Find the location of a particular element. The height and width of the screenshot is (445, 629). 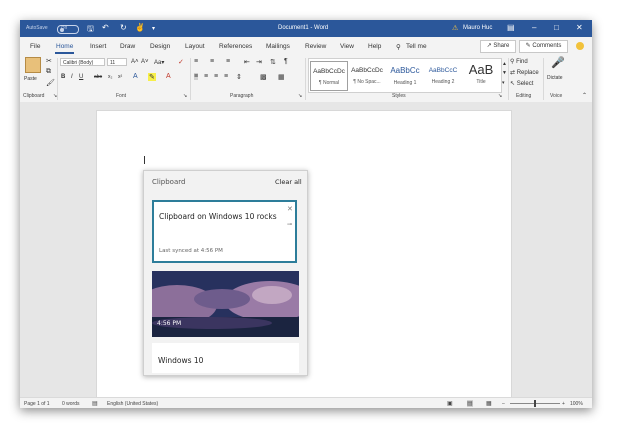

clear-formatting-icon: ✓ is located at coordinates (181, 62).